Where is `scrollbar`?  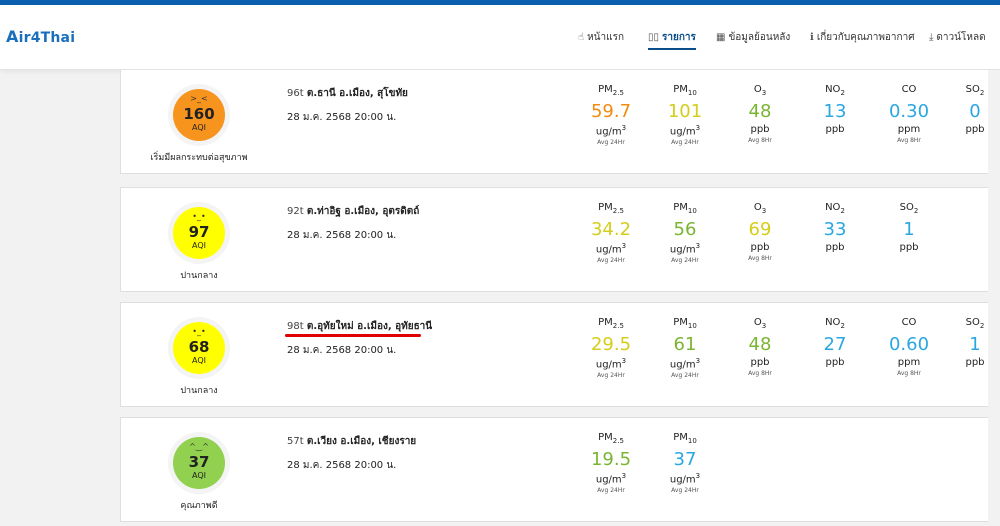 scrollbar is located at coordinates (994, 298).